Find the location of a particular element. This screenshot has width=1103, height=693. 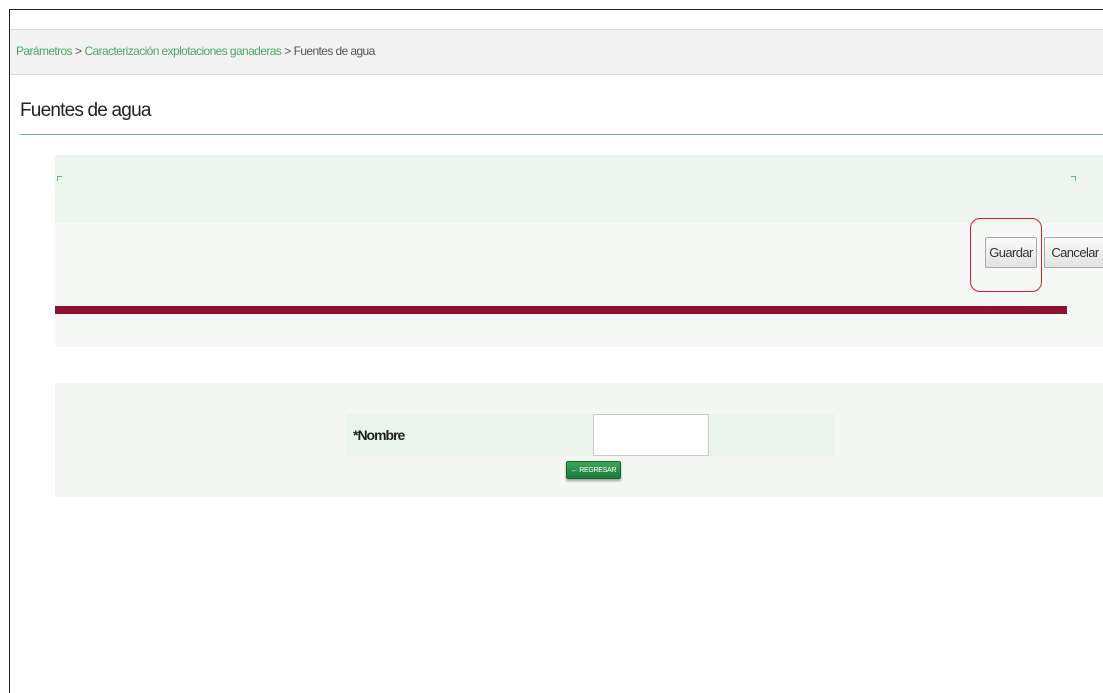

page-title: Fuentes de agua is located at coordinates (85, 110).